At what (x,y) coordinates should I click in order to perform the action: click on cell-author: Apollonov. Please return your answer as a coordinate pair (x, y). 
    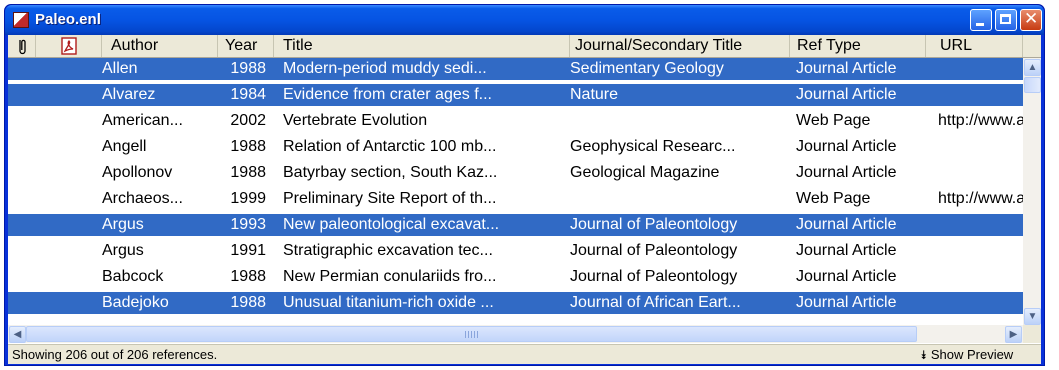
    Looking at the image, I should click on (137, 172).